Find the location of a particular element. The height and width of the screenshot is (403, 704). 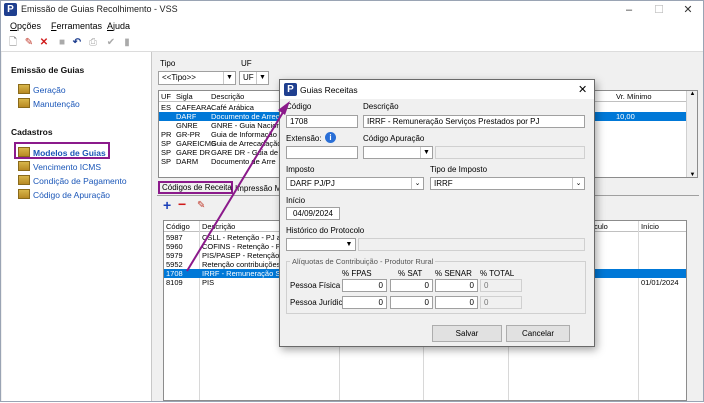

check-icon: ✔ is located at coordinates (111, 43).